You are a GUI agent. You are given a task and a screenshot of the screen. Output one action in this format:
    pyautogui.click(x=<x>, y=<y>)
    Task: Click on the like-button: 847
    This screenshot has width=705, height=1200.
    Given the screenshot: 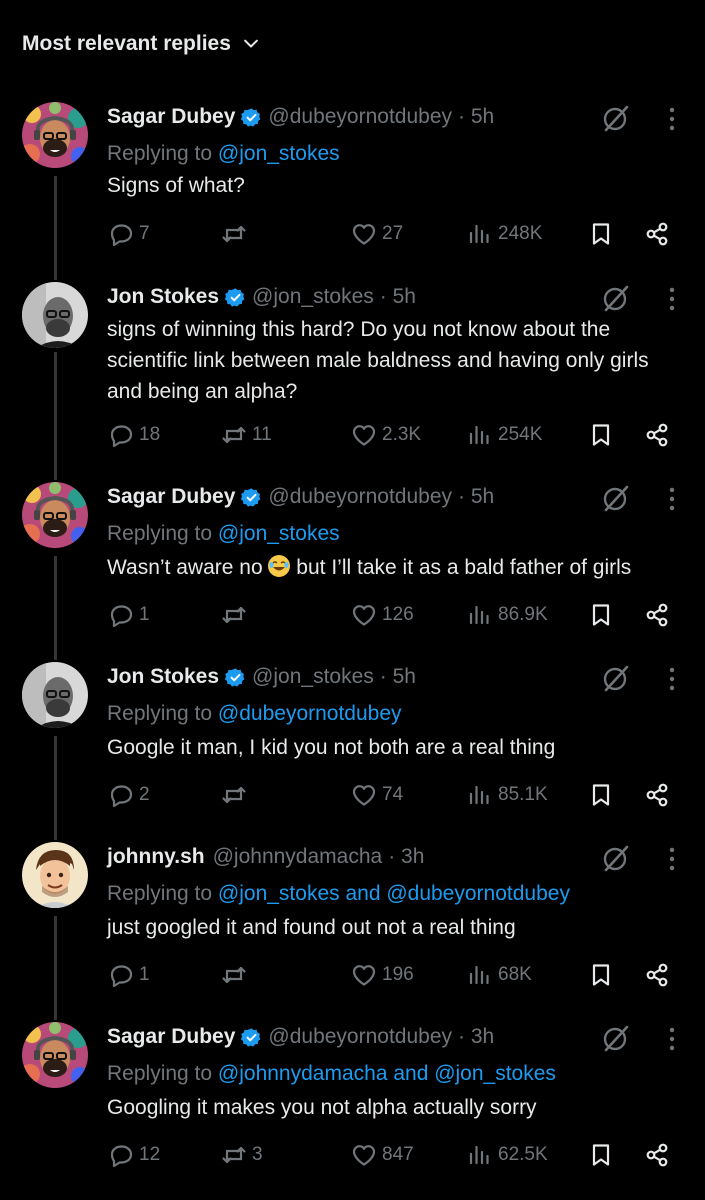 What is the action you would take?
    pyautogui.click(x=382, y=1155)
    